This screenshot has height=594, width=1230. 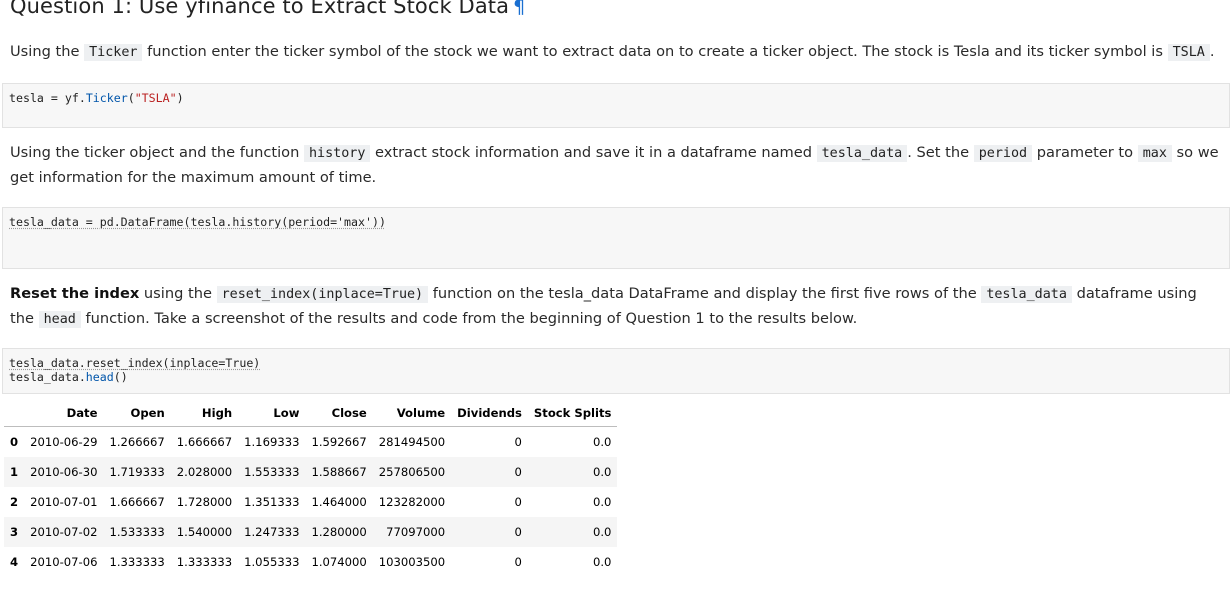 I want to click on table-cell: 2.028000, so click(x=204, y=472).